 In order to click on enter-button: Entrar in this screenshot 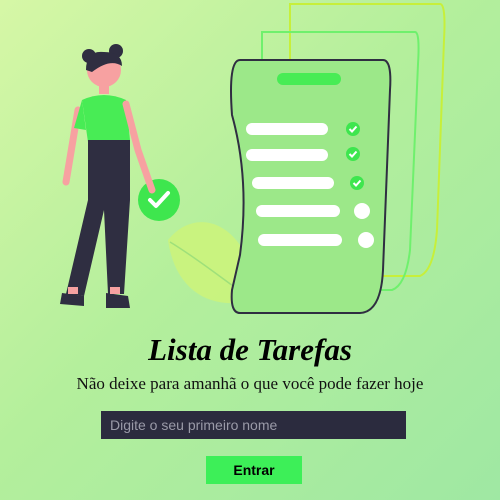, I will do `click(254, 470)`.